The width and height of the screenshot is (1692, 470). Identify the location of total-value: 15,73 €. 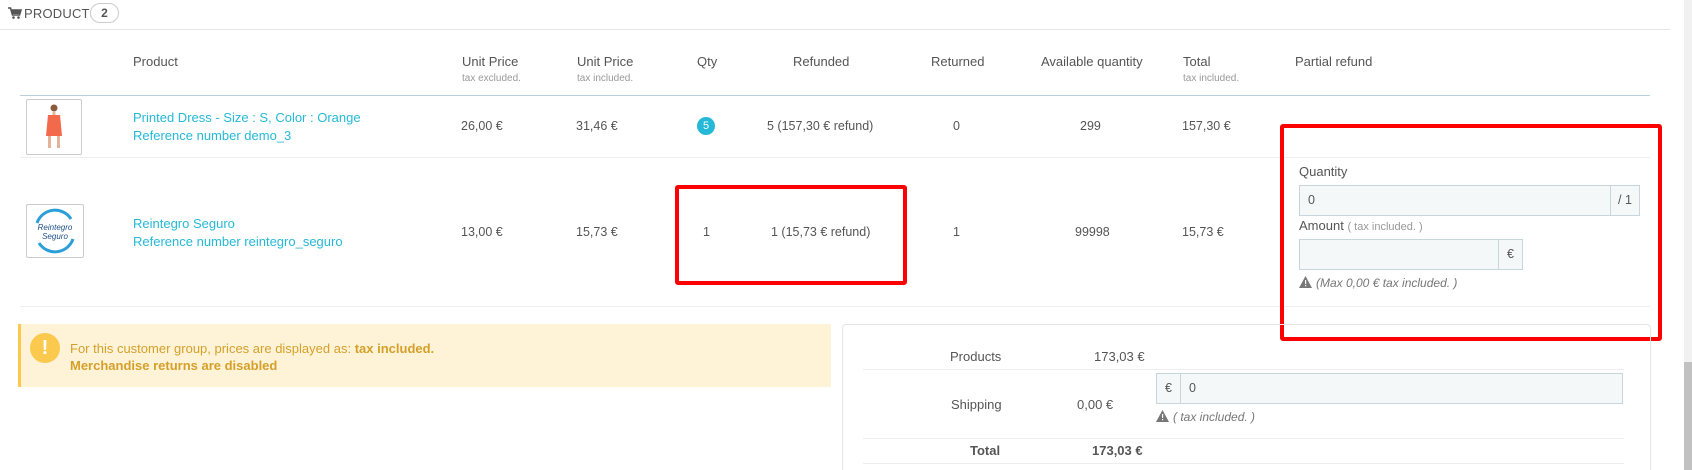
(1203, 232).